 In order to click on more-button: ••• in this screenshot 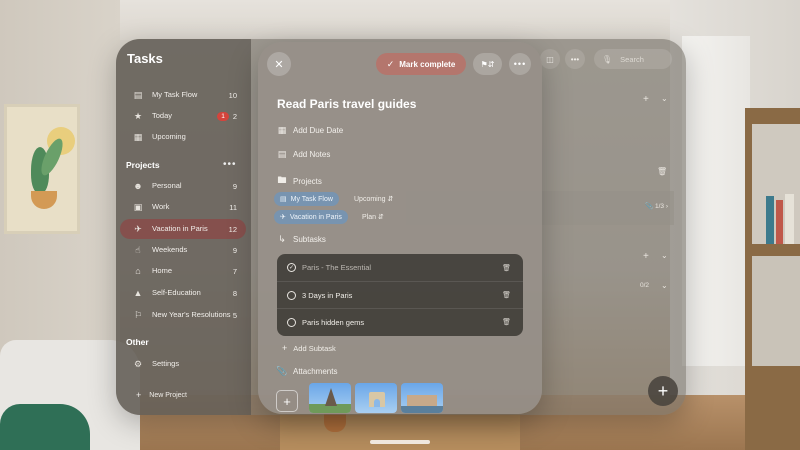, I will do `click(520, 64)`.